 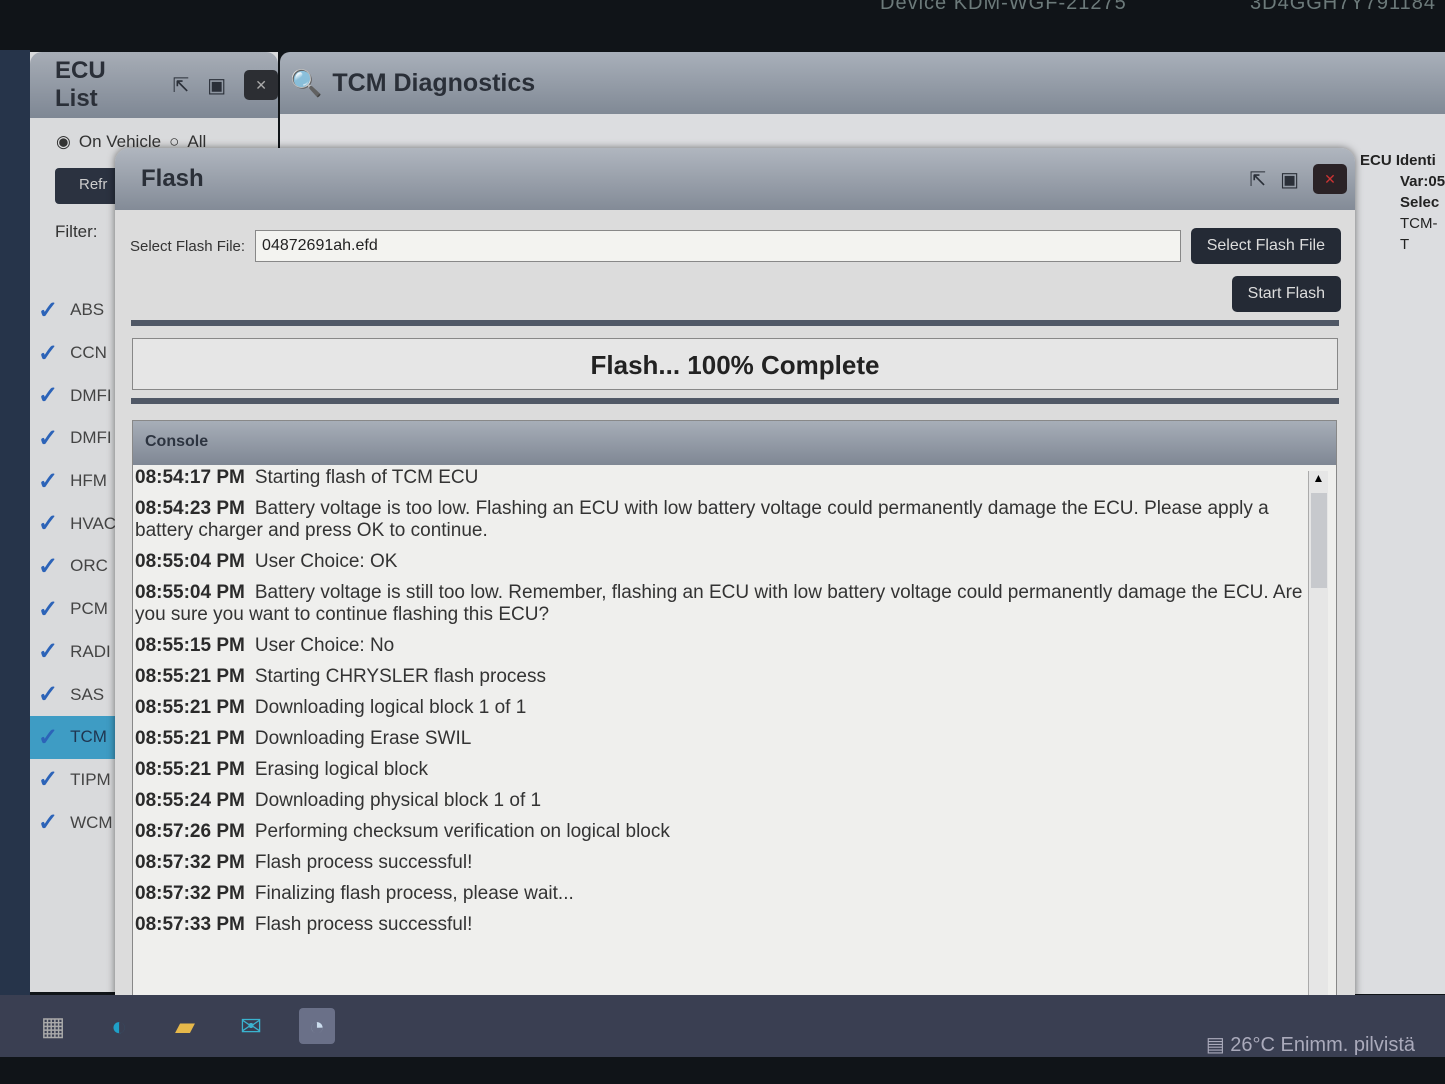 What do you see at coordinates (1322, 1045) in the screenshot?
I see `weather-text: 26°C Enimm. pilvistä` at bounding box center [1322, 1045].